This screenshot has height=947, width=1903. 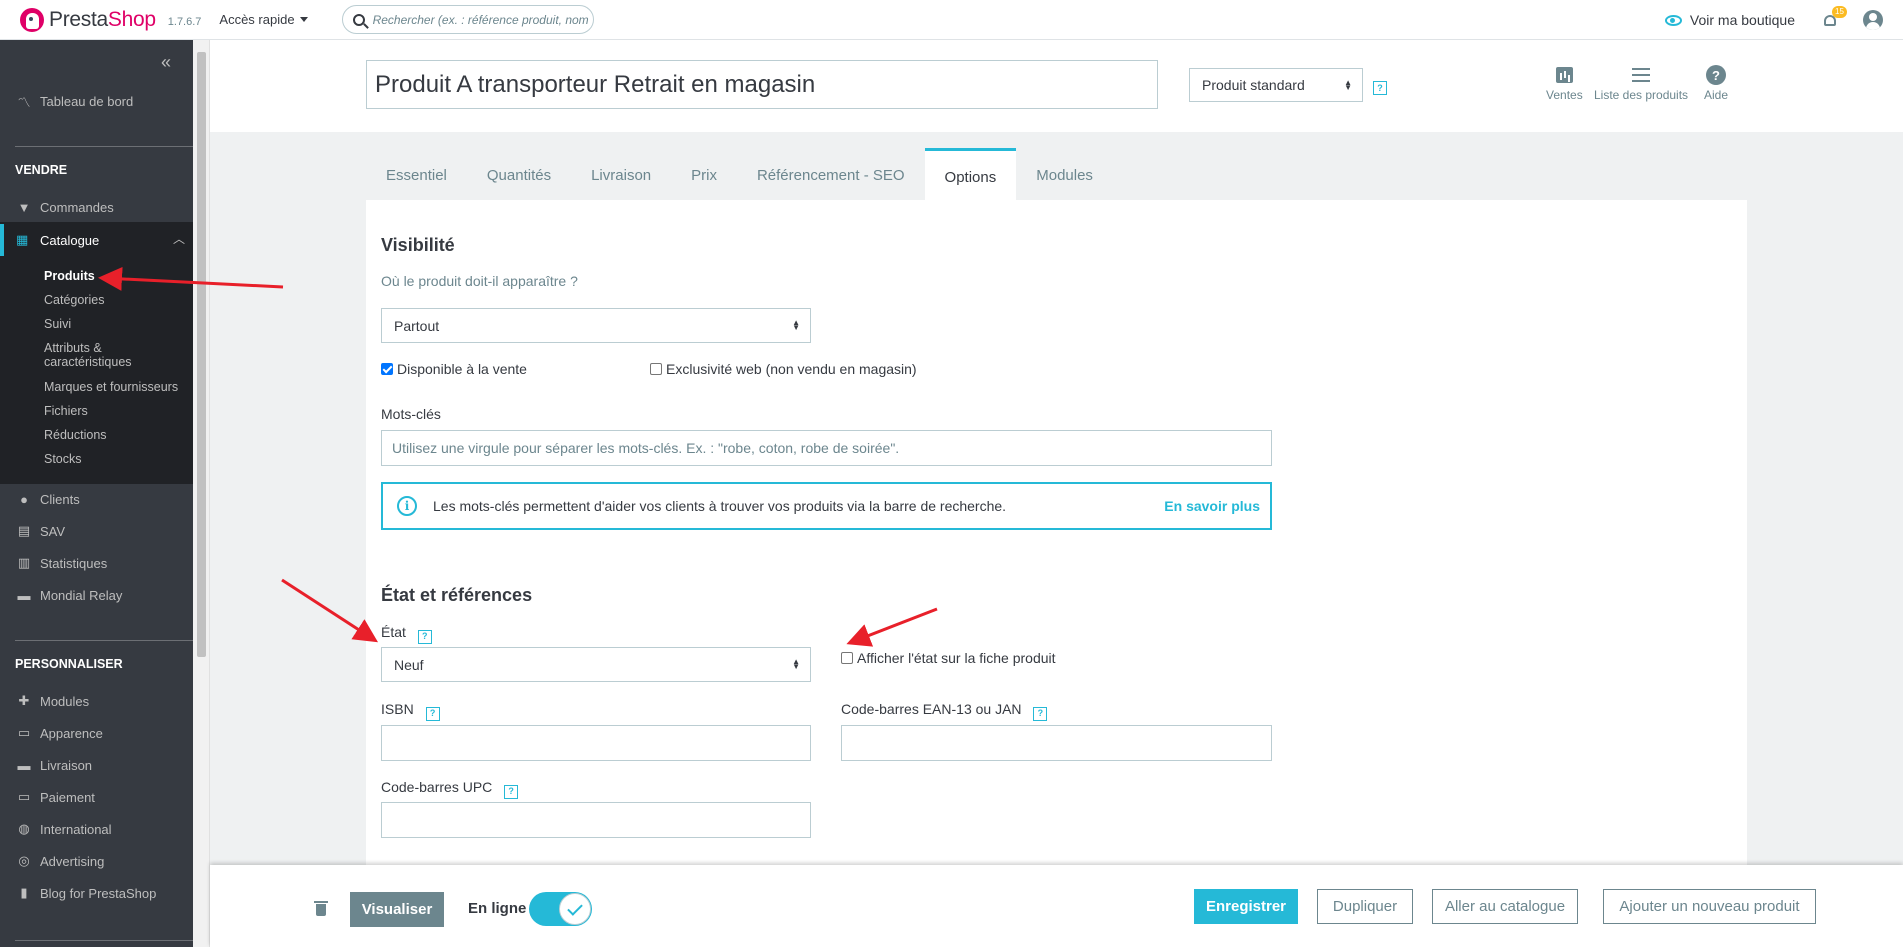 What do you see at coordinates (24, 499) in the screenshot?
I see `user-circle-icon: ●` at bounding box center [24, 499].